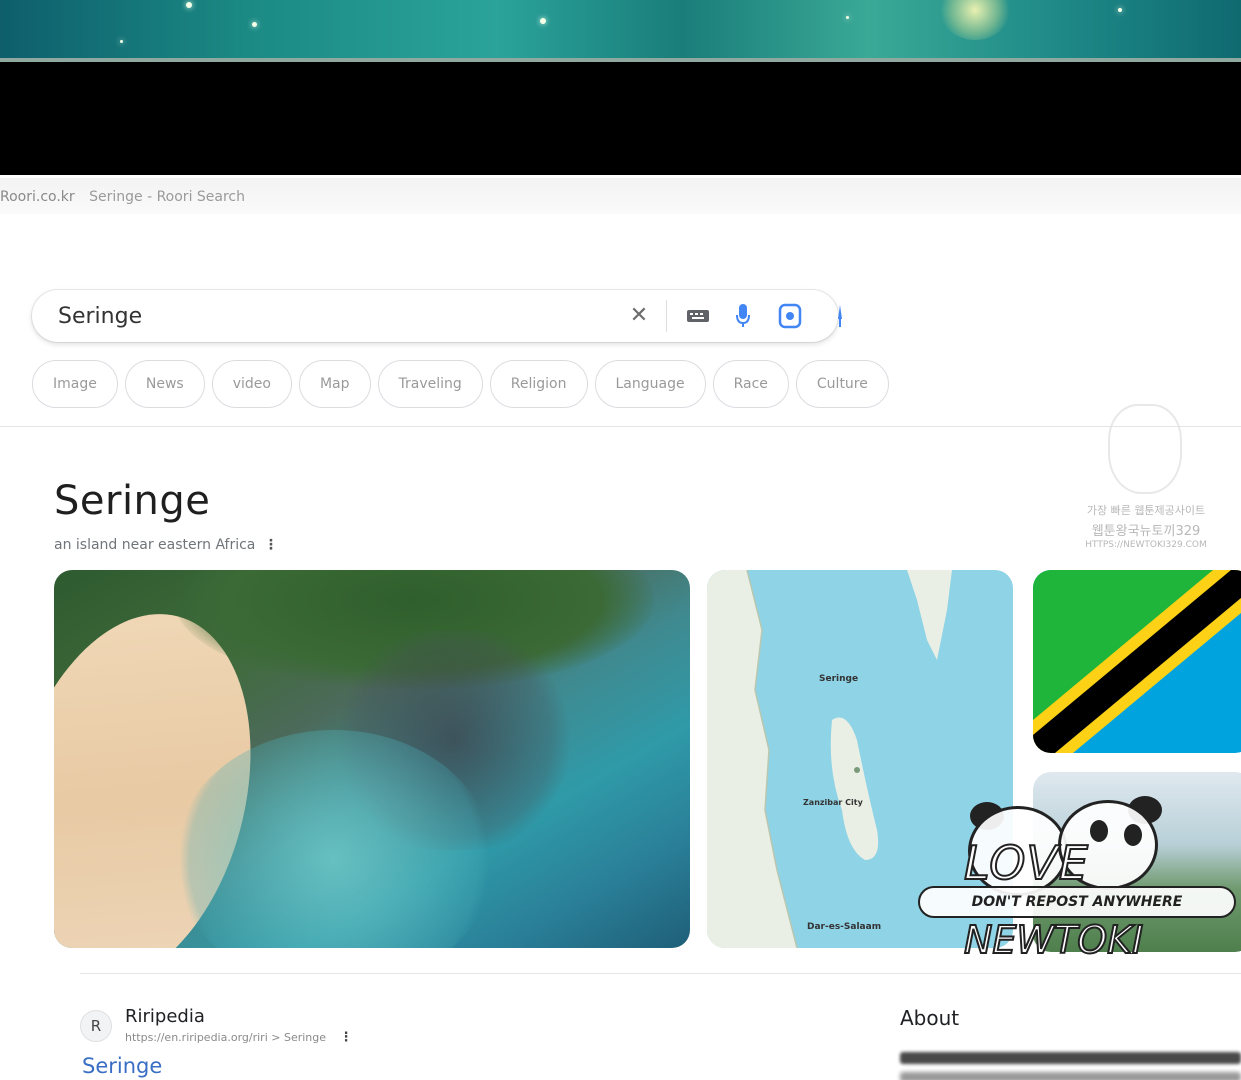 Image resolution: width=1241 pixels, height=1080 pixels. I want to click on top-artwork-strip, so click(620, 31).